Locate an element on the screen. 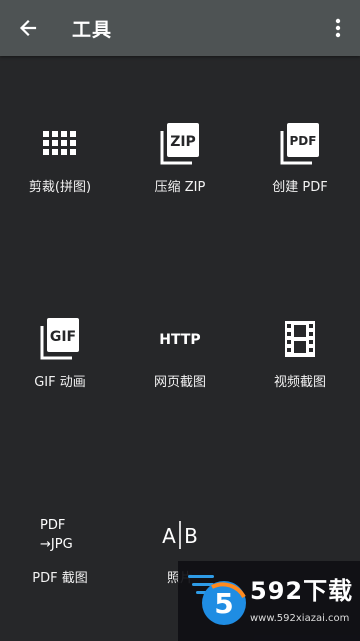 This screenshot has height=641, width=360. svg-text: →JPG is located at coordinates (56, 544).